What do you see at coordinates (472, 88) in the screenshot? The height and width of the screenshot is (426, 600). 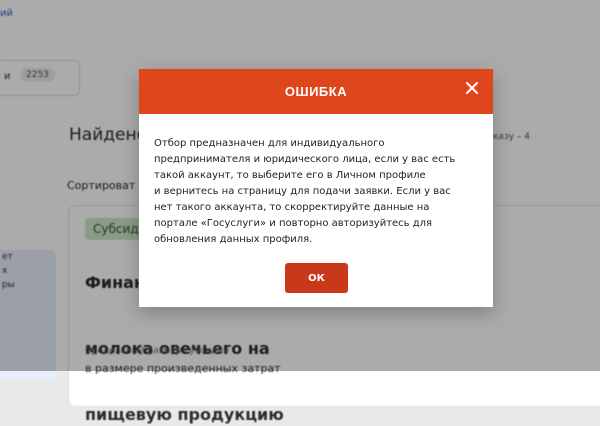 I see `close-icon` at bounding box center [472, 88].